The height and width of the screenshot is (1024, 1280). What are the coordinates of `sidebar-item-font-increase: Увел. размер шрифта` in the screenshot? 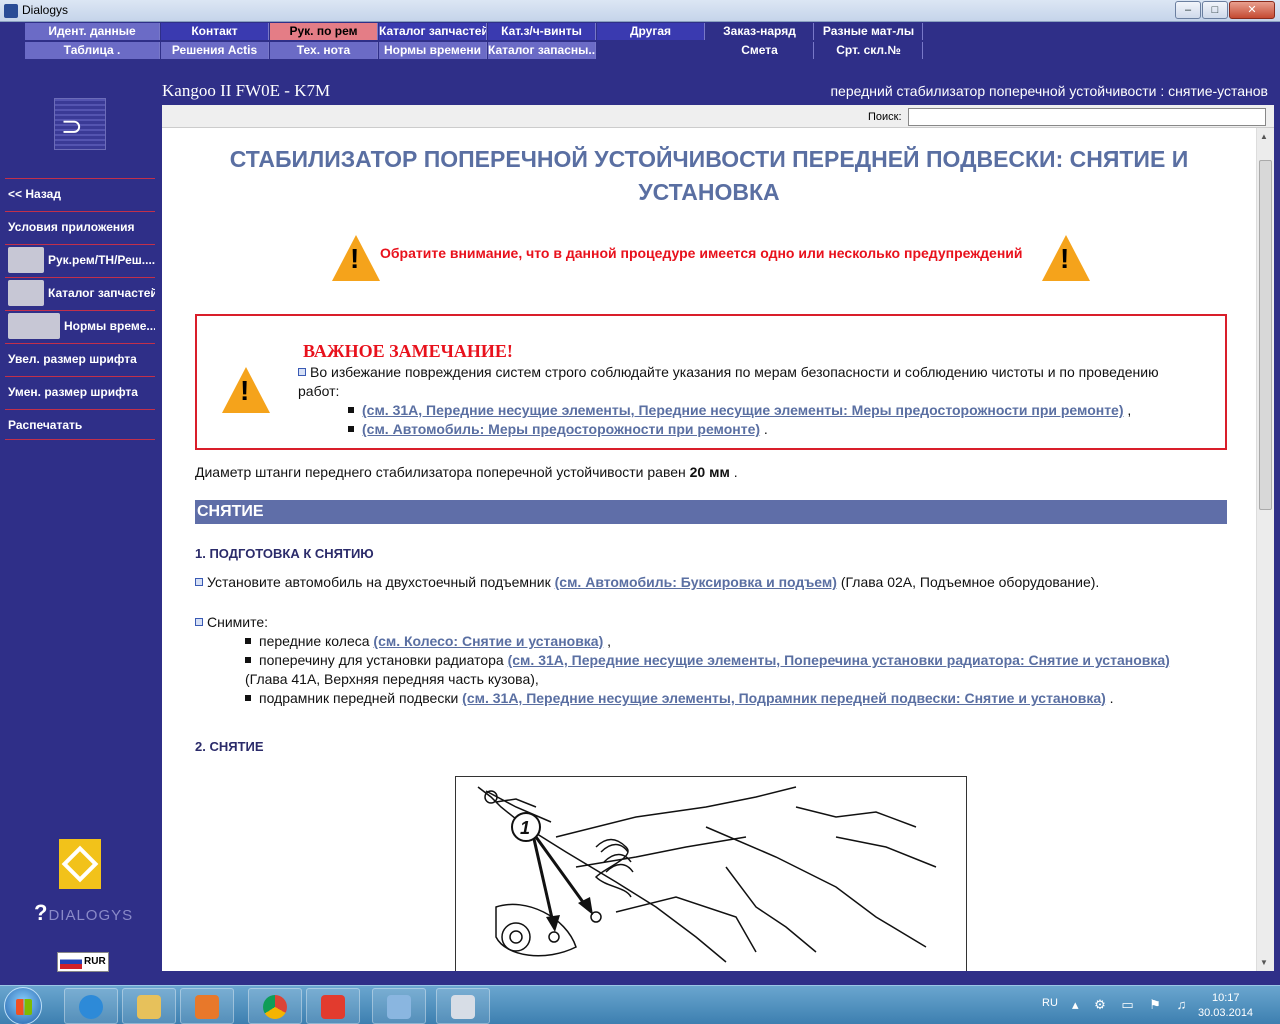 It's located at (80, 358).